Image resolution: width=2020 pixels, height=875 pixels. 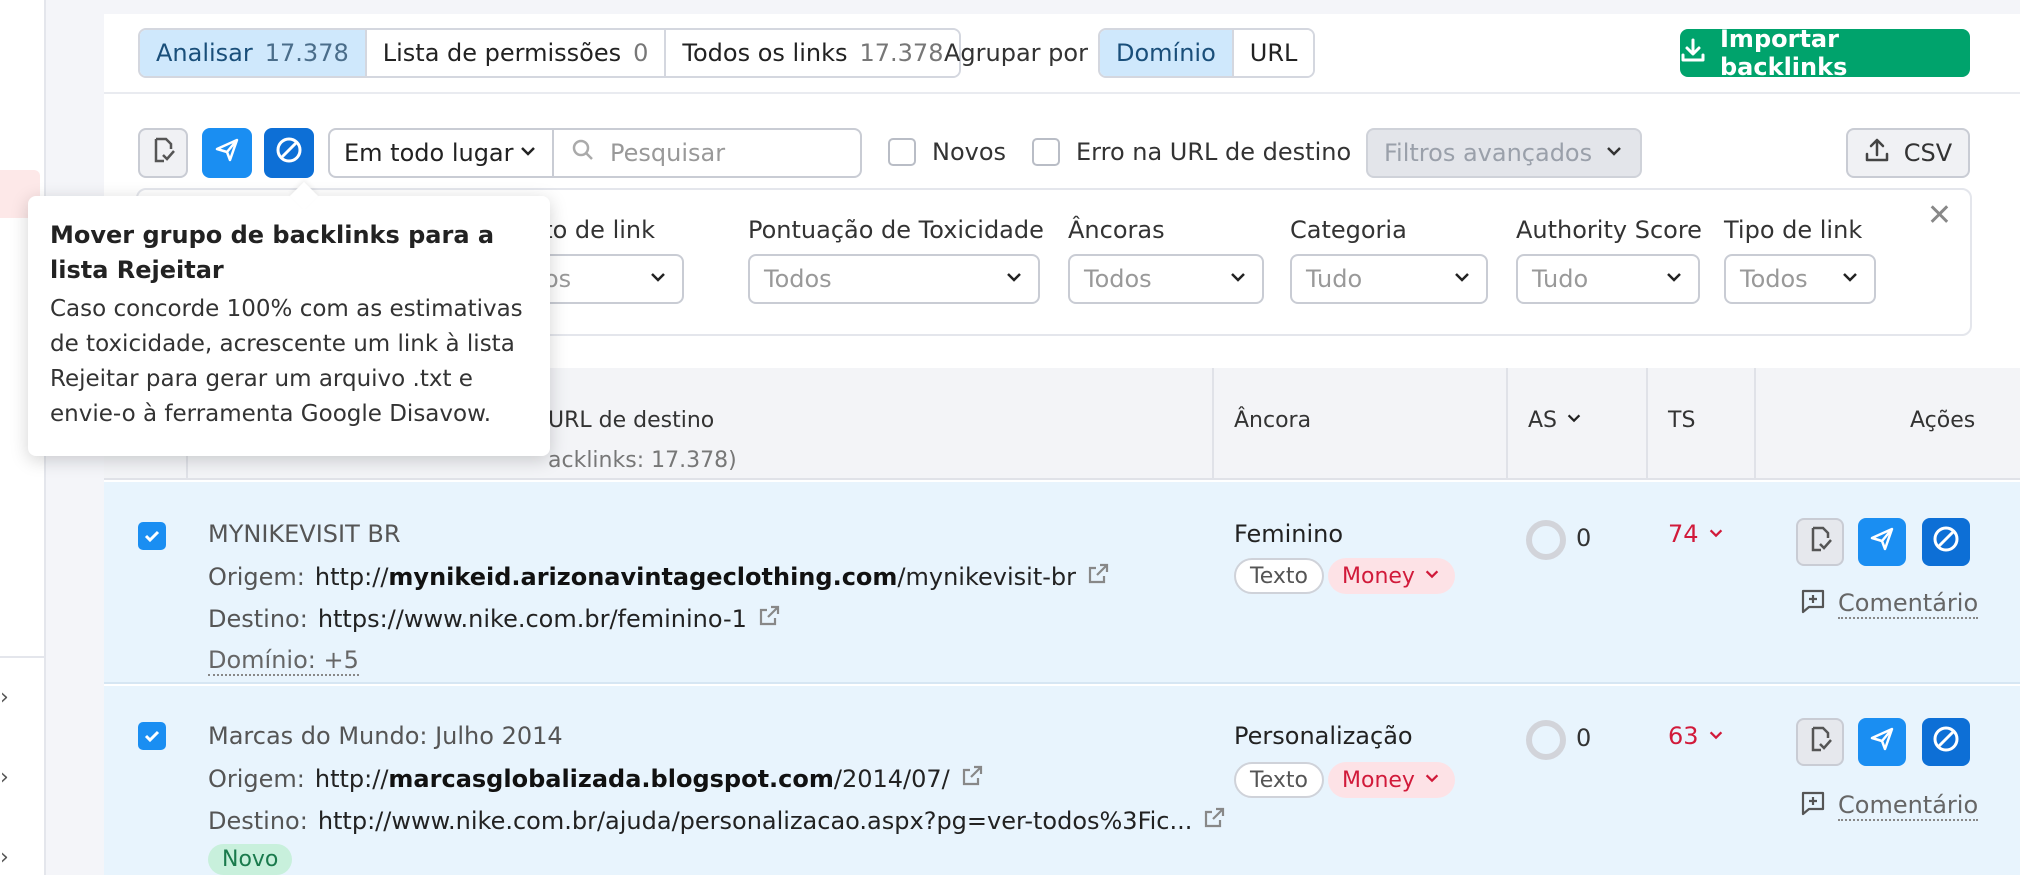 I want to click on group-by-label: Agrupar por, so click(x=1016, y=53).